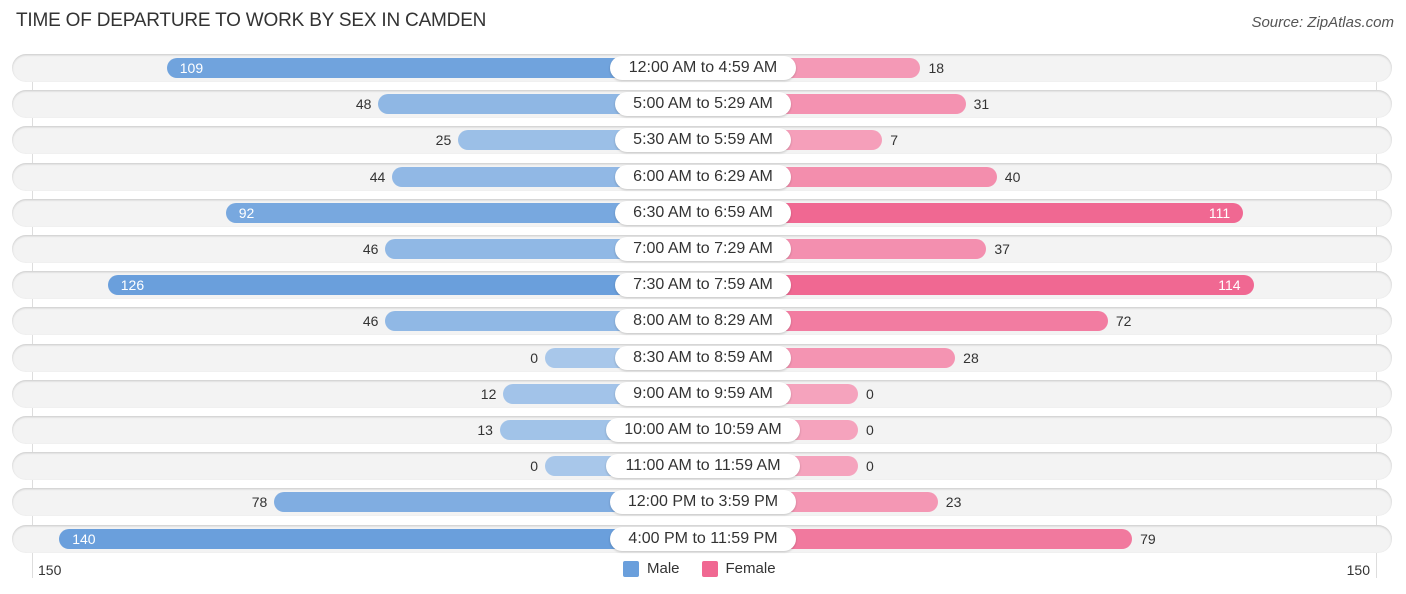  What do you see at coordinates (703, 212) in the screenshot?
I see `category-label: 6:30 AM to 6:59 AM` at bounding box center [703, 212].